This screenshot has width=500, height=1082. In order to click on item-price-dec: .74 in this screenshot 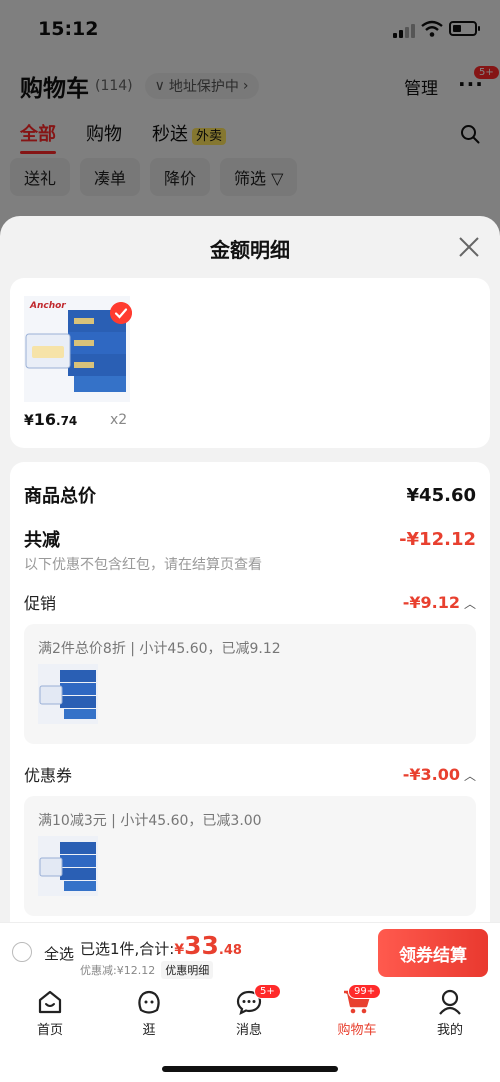, I will do `click(67, 421)`.